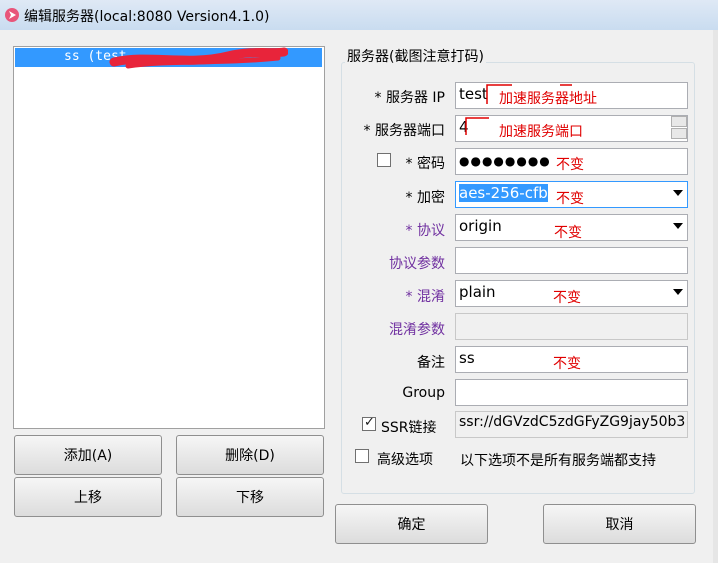  What do you see at coordinates (88, 497) in the screenshot?
I see `move-up-button: 上移` at bounding box center [88, 497].